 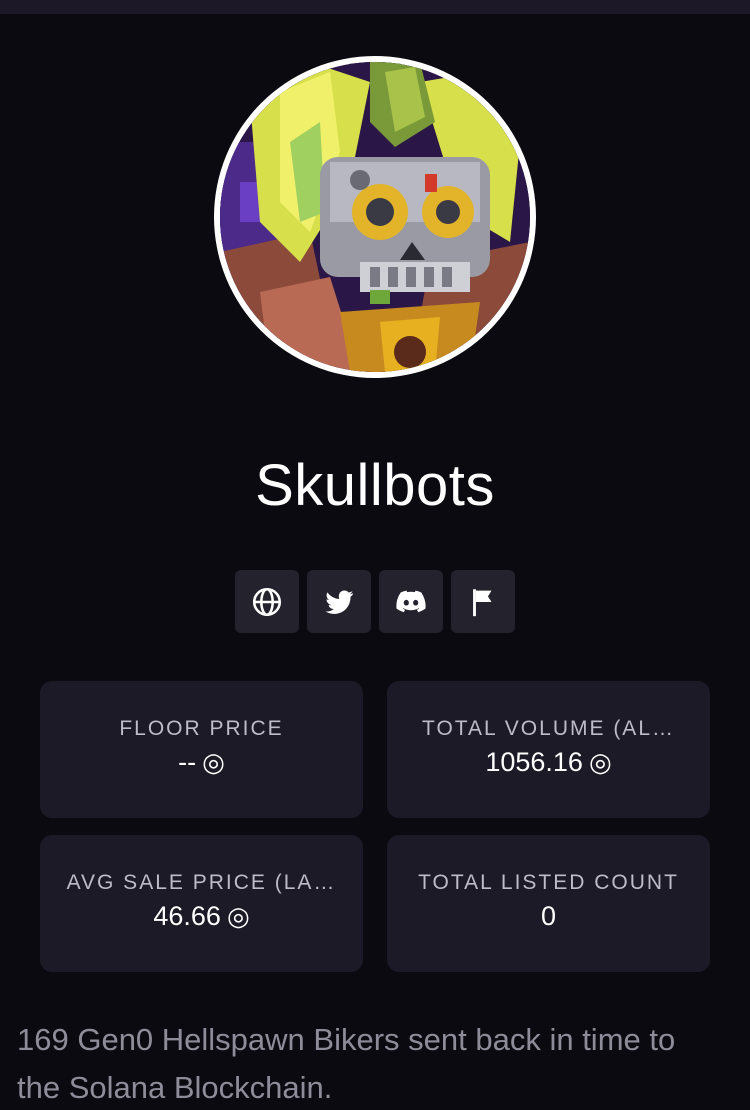 What do you see at coordinates (534, 762) in the screenshot?
I see `total-volume-number: 1056.16` at bounding box center [534, 762].